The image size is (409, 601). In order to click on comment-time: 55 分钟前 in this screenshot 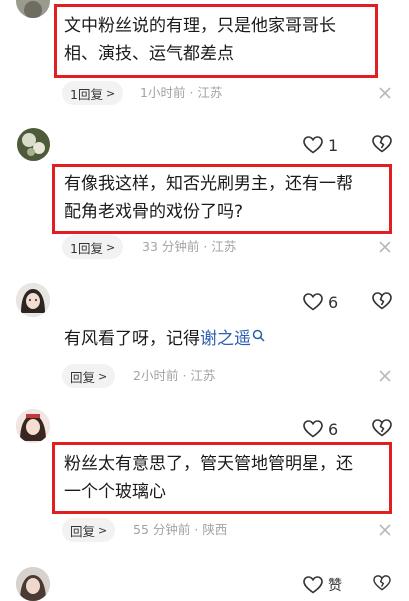, I will do `click(162, 529)`.